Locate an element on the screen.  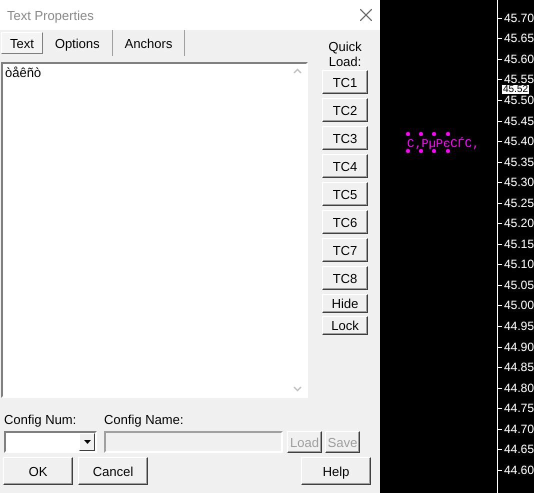
config-num-dropdown is located at coordinates (50, 442).